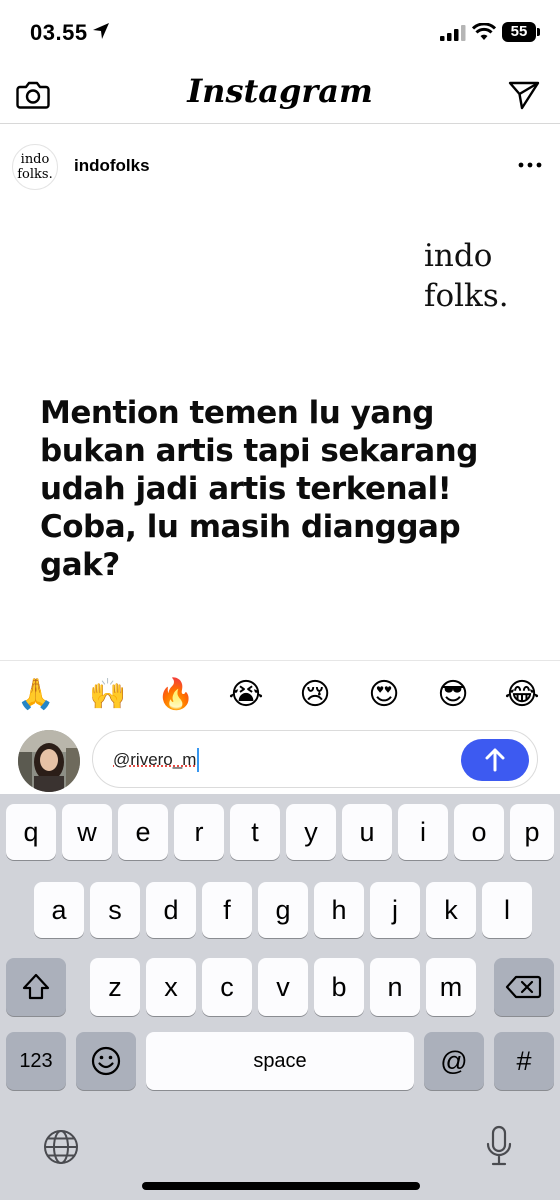  What do you see at coordinates (395, 910) in the screenshot?
I see `key-j: j` at bounding box center [395, 910].